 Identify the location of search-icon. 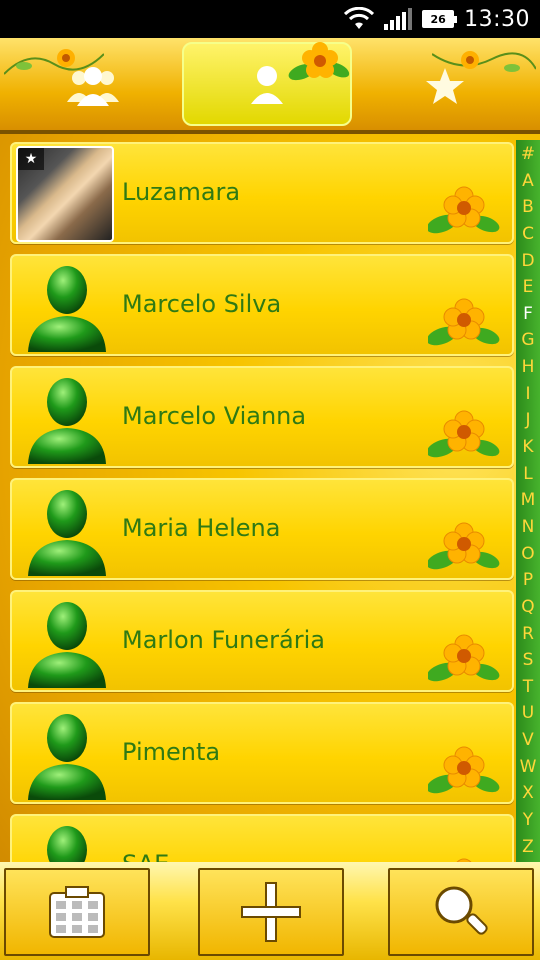
(461, 910).